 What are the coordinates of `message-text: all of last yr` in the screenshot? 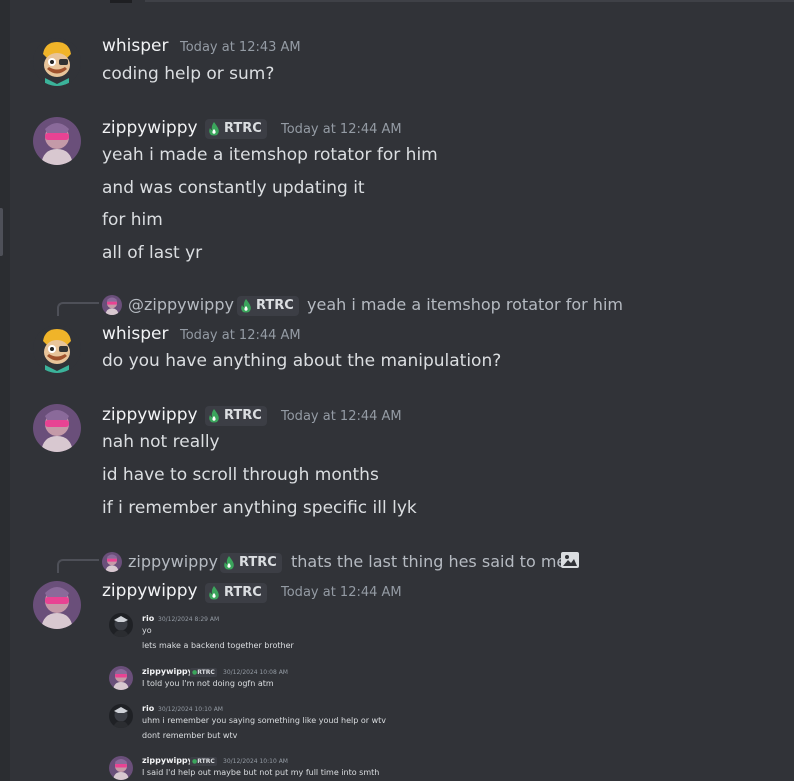 It's located at (152, 253).